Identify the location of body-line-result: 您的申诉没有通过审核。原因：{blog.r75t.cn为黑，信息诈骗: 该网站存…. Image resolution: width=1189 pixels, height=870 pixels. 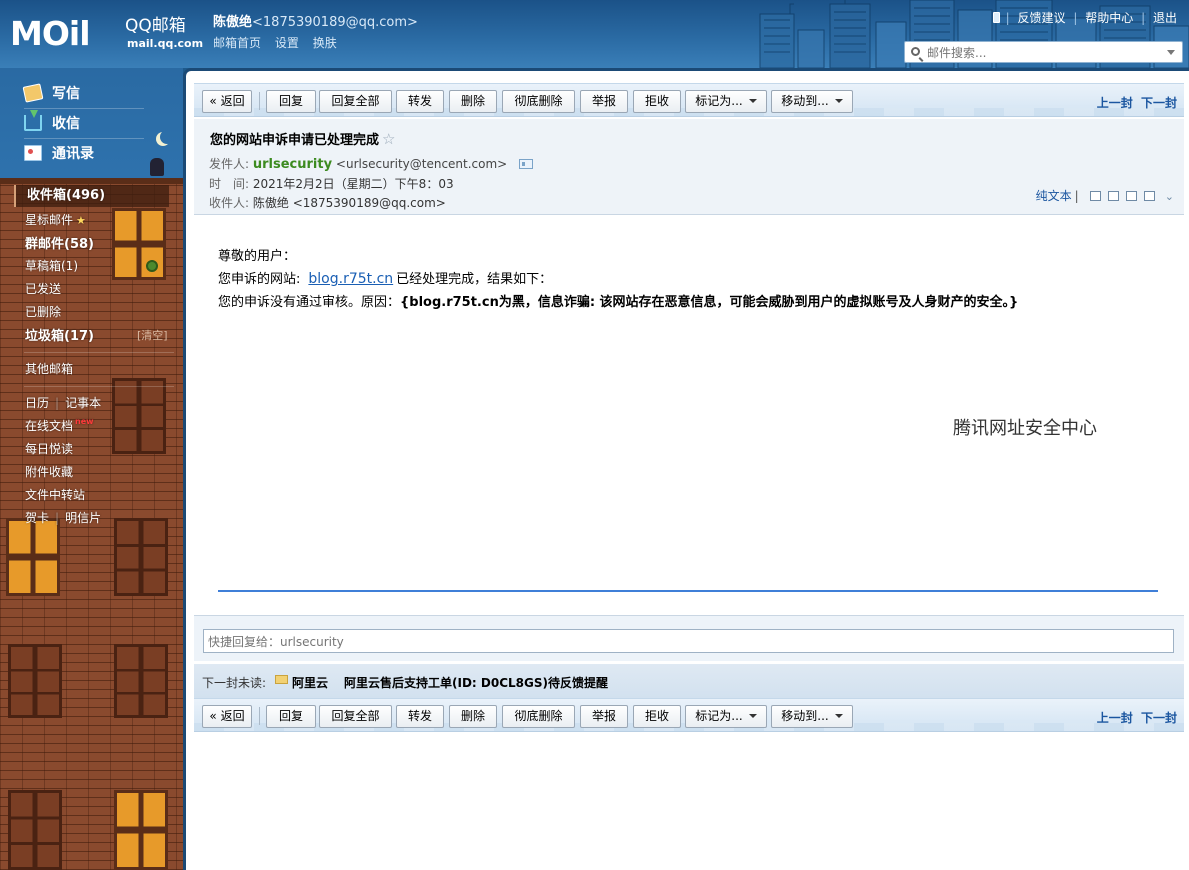
(618, 302).